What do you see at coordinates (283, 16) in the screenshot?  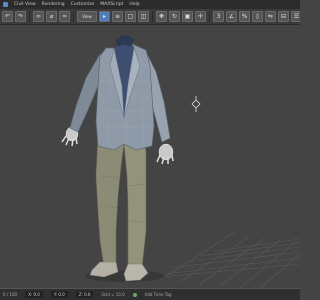 I see `align-icon: ⊟` at bounding box center [283, 16].